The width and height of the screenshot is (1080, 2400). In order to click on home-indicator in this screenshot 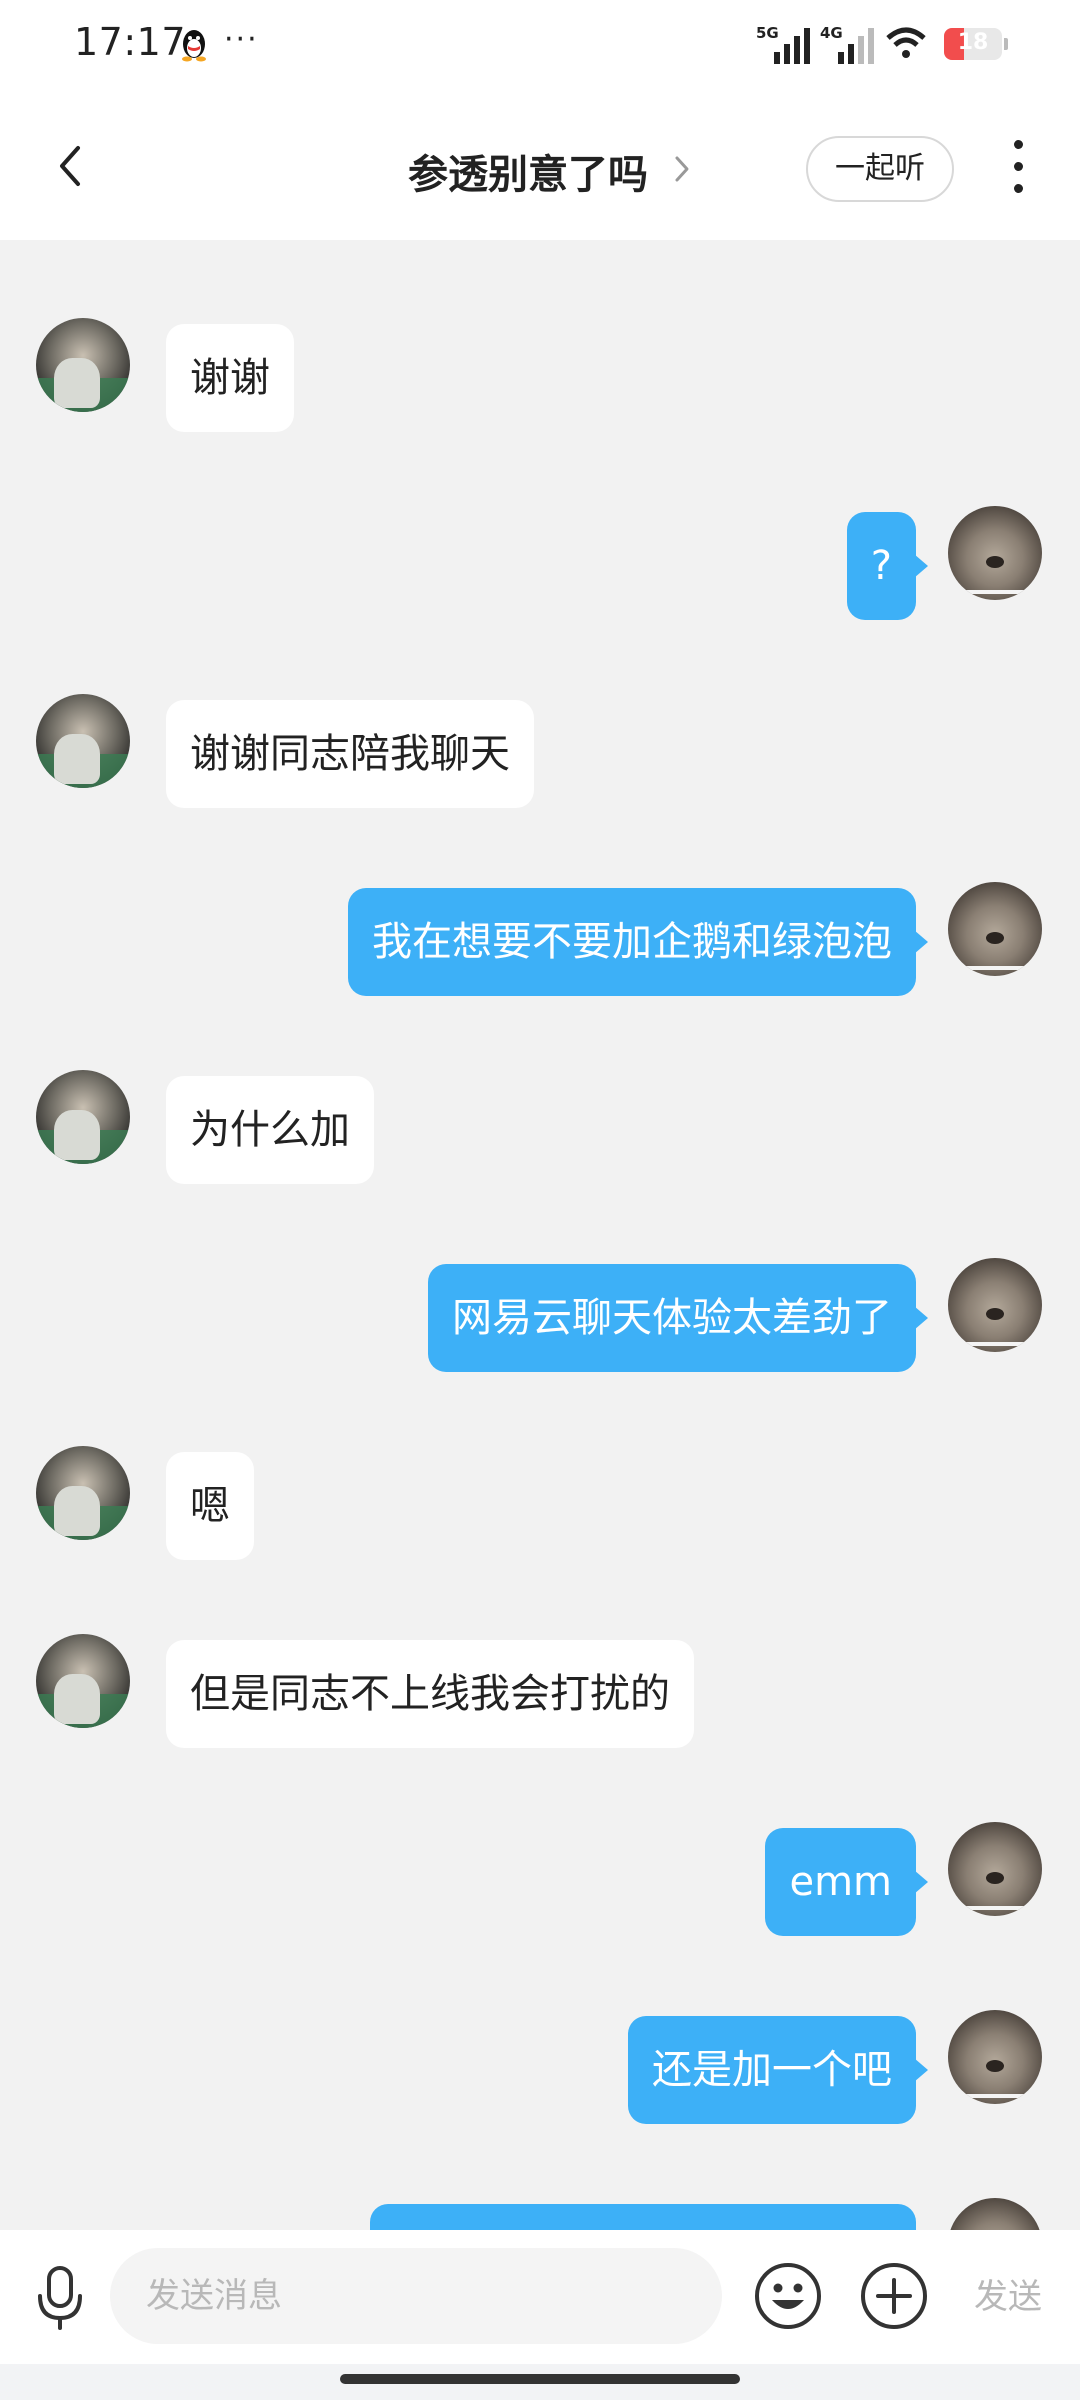, I will do `click(540, 2382)`.